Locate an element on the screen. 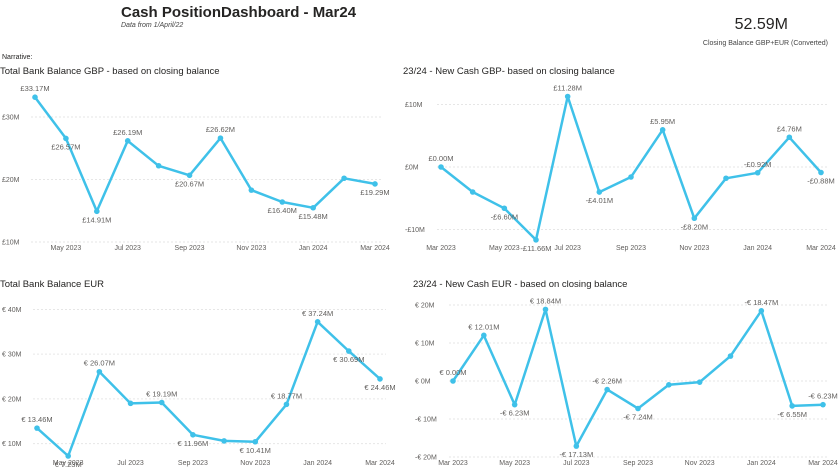 The height and width of the screenshot is (467, 840). x-tick-label: Sep 2023 is located at coordinates (638, 463).